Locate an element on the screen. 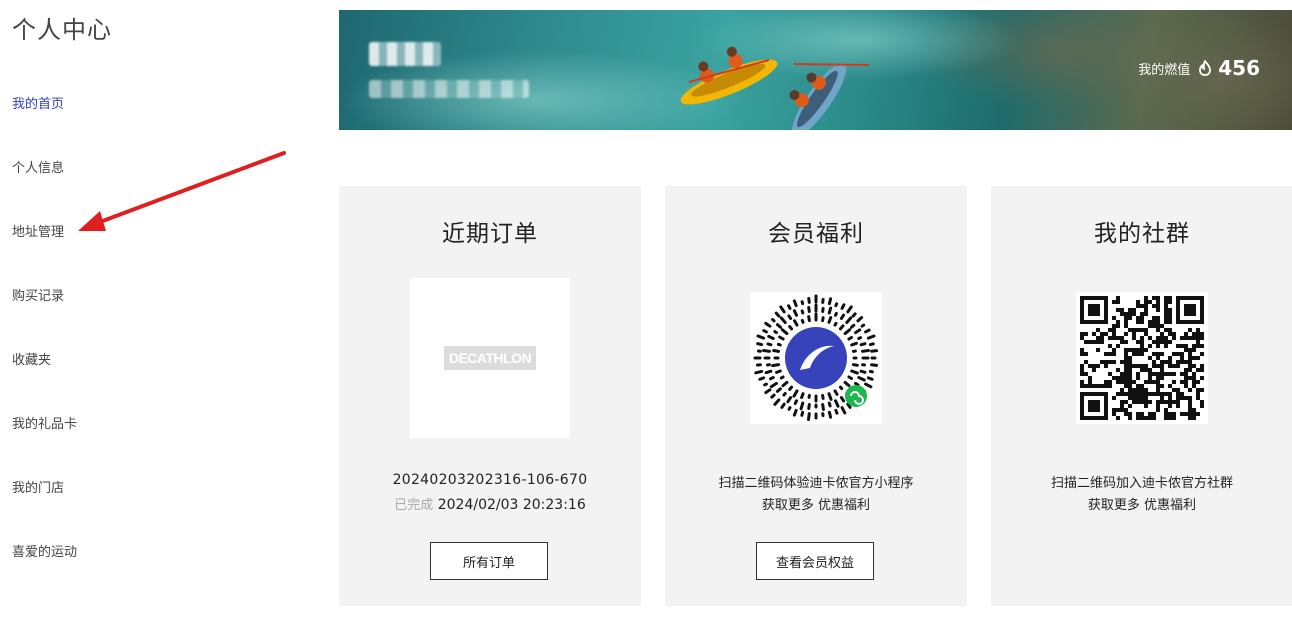 The image size is (1292, 617). points-label: 我的燃值 is located at coordinates (1164, 70).